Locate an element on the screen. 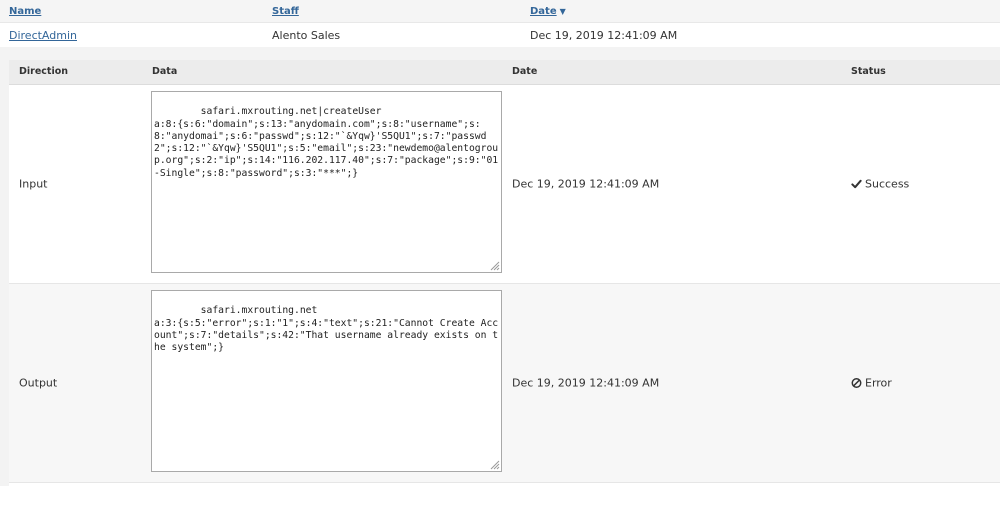 Image resolution: width=1000 pixels, height=528 pixels. column-header-status: Status is located at coordinates (868, 71).